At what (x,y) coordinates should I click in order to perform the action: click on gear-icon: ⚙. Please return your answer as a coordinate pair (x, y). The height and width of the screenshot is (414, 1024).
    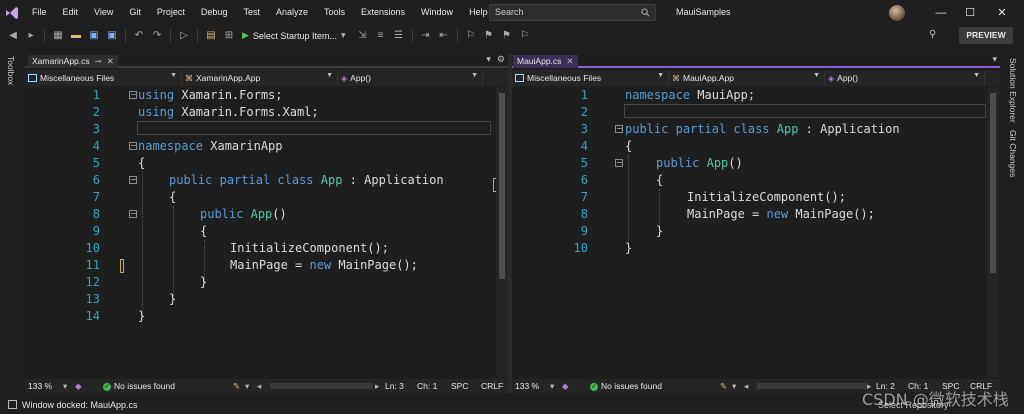
    Looking at the image, I should click on (501, 59).